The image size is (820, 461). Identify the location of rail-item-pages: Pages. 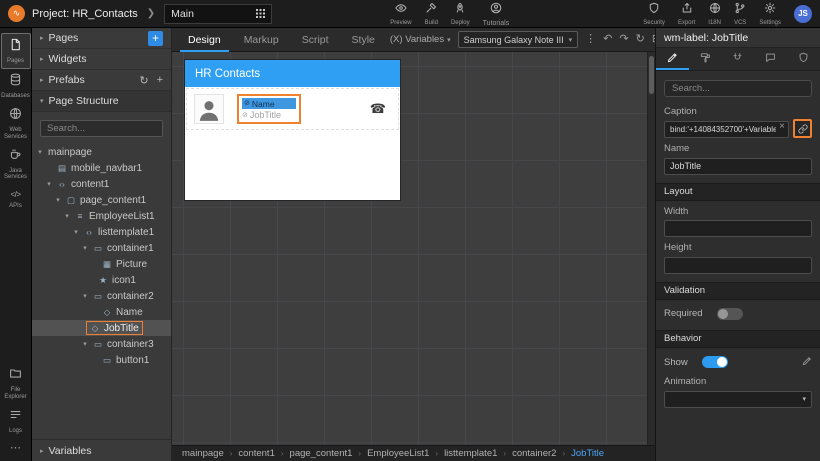
(15, 51).